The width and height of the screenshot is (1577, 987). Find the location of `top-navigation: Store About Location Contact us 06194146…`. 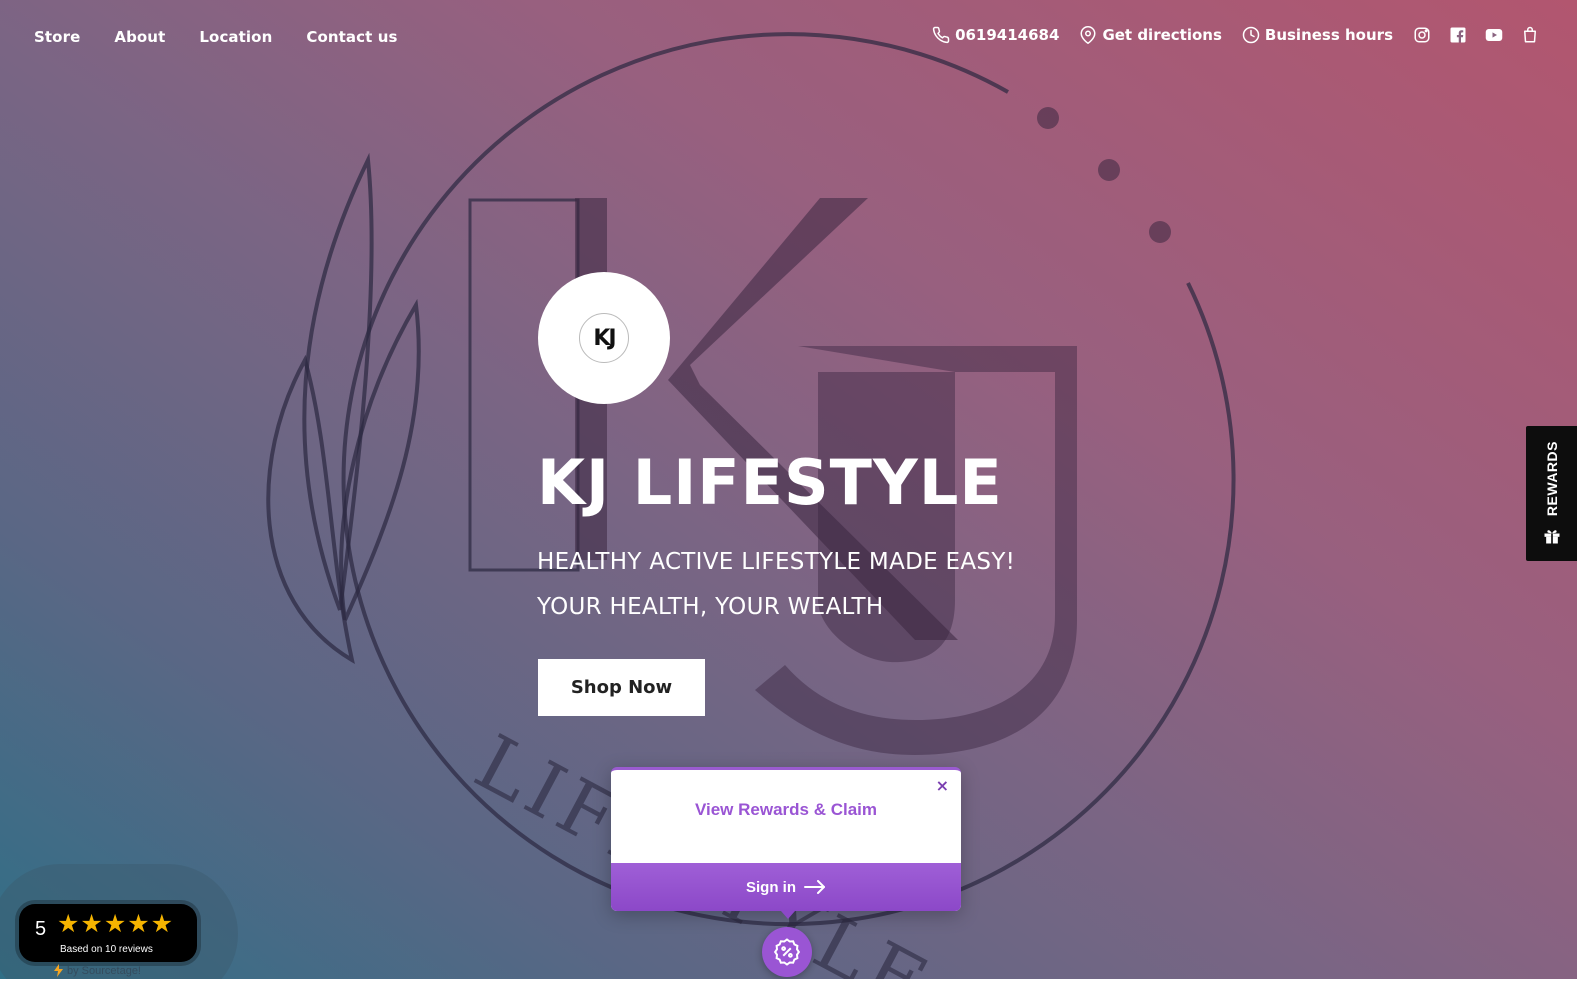

top-navigation: Store About Location Contact us 06194146… is located at coordinates (788, 39).